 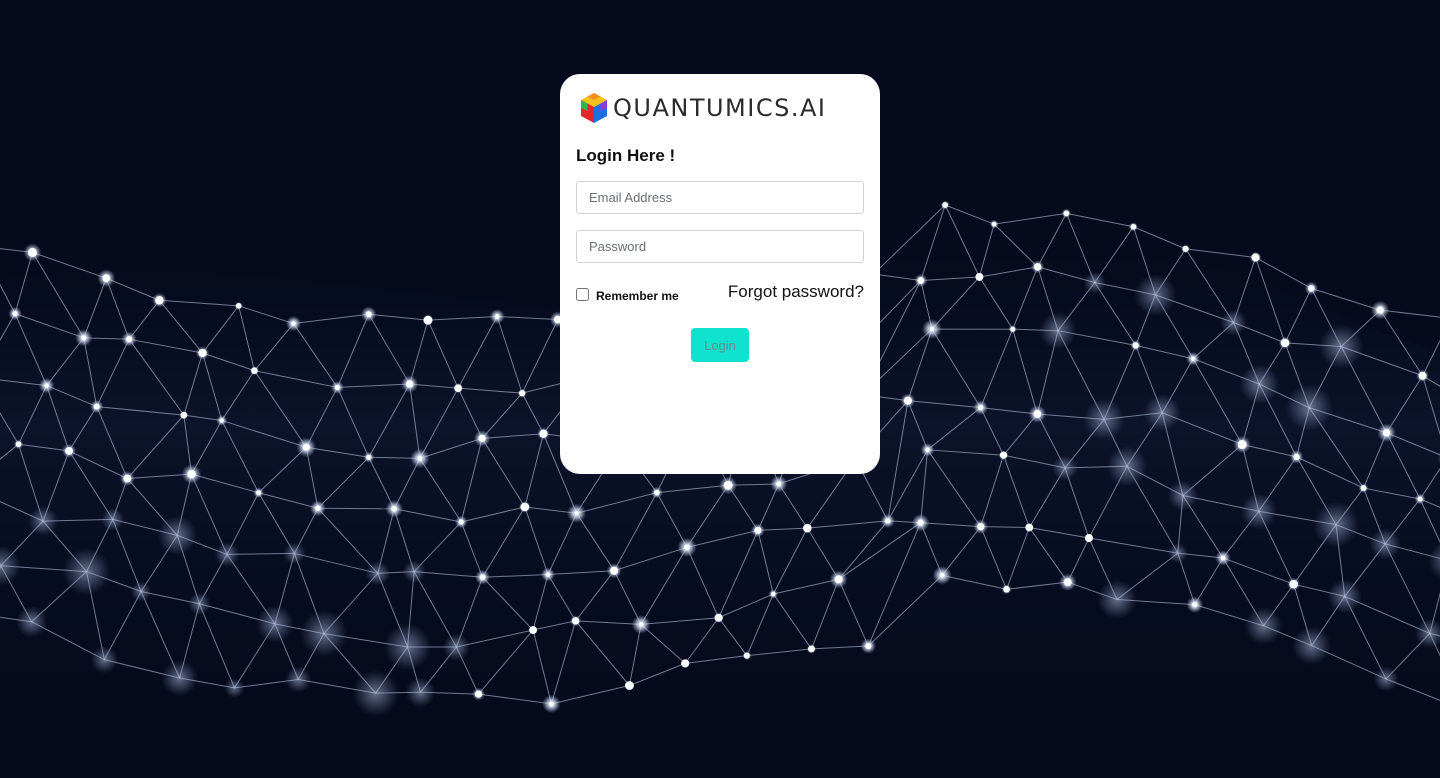 I want to click on login-title: Login Here !, so click(x=626, y=155).